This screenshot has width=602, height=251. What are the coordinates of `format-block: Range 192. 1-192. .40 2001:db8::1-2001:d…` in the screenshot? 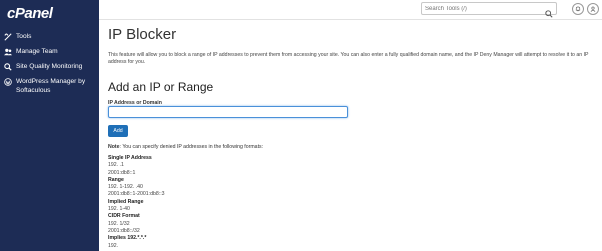 It's located at (258, 188).